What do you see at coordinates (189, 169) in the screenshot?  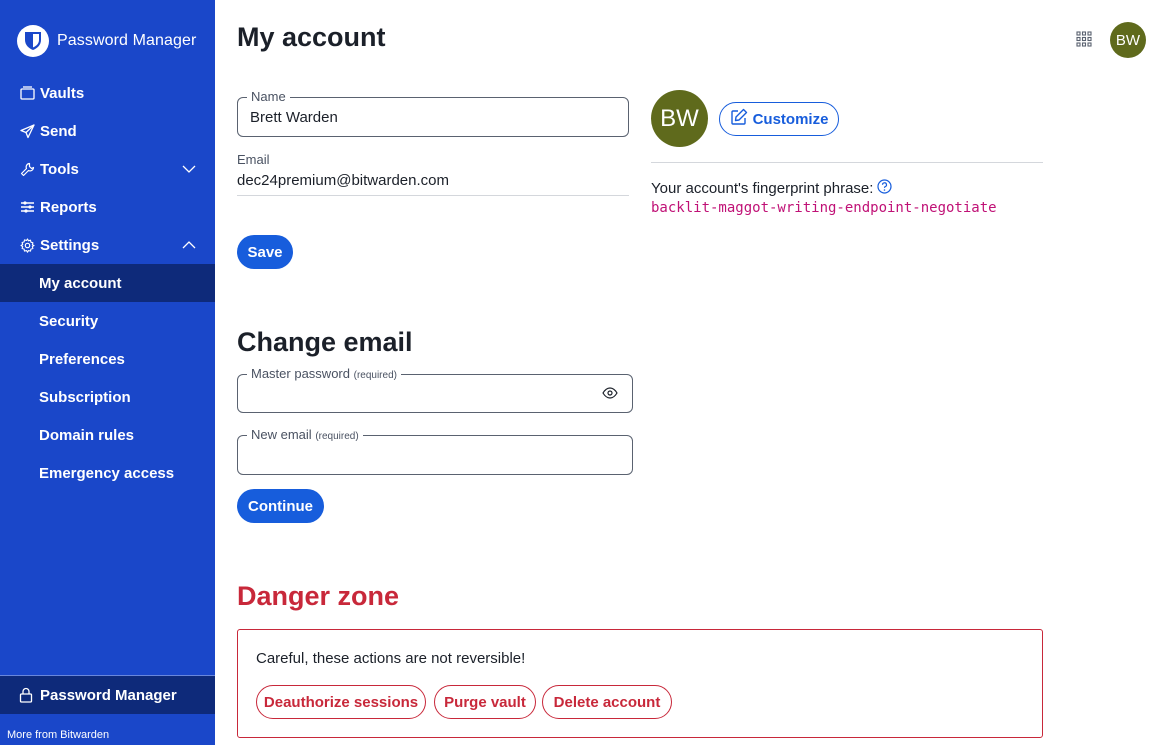 I see `chevron-down-icon` at bounding box center [189, 169].